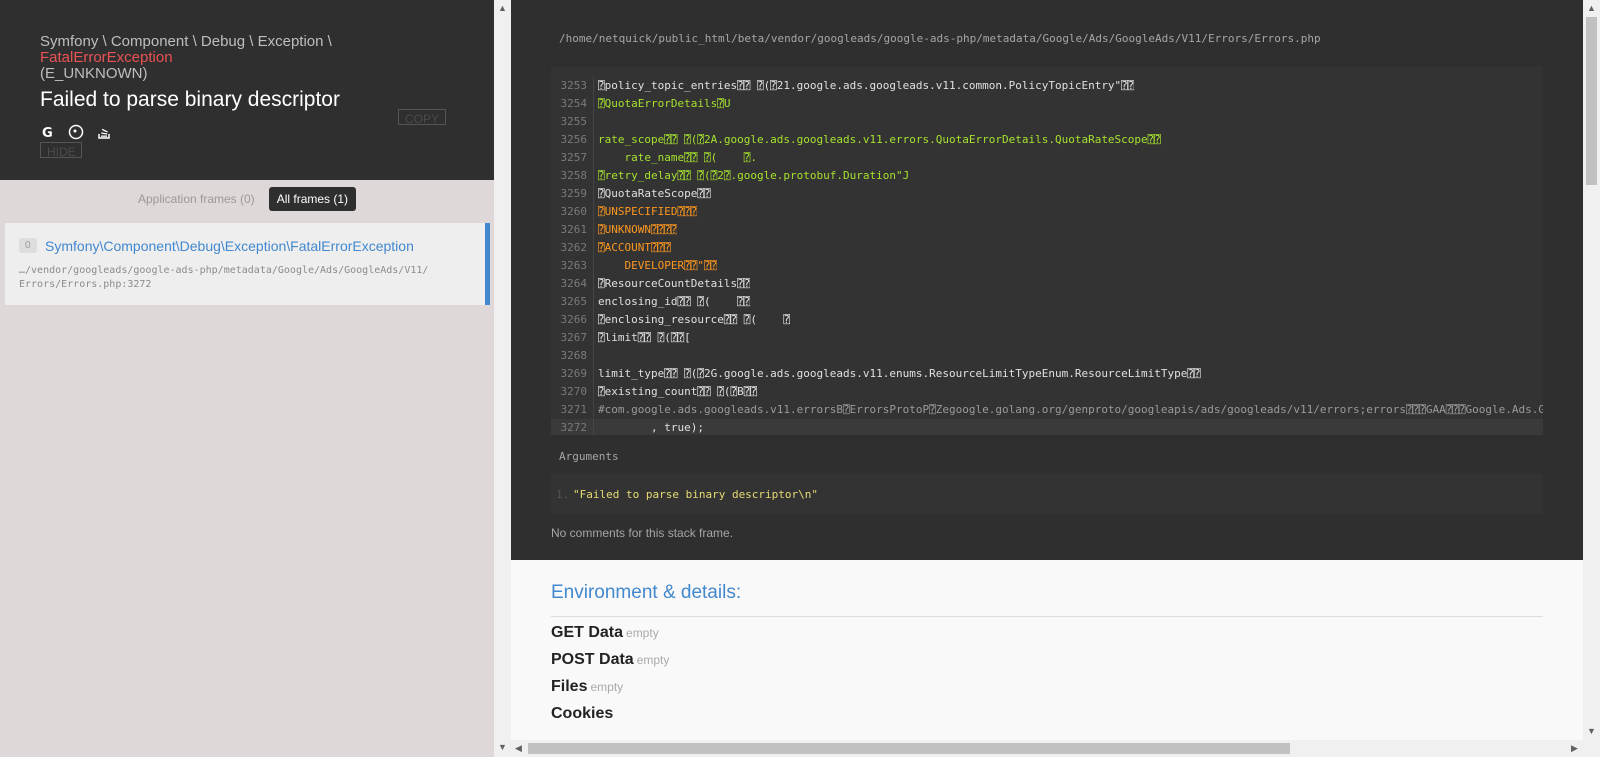  Describe the element at coordinates (1047, 230) in the screenshot. I see `code-line: 3261 ⍰UNKNOWN⍰⍰⍰⍰` at that location.